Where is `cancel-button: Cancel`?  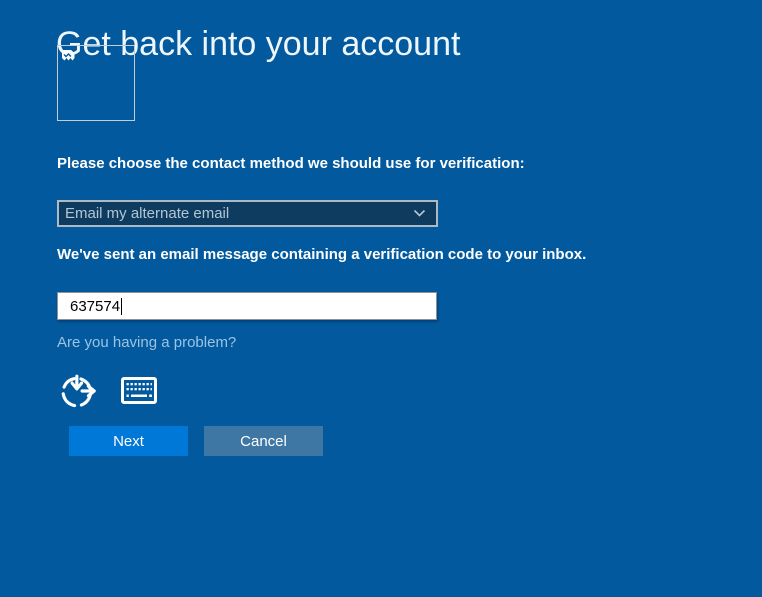
cancel-button: Cancel is located at coordinates (263, 441).